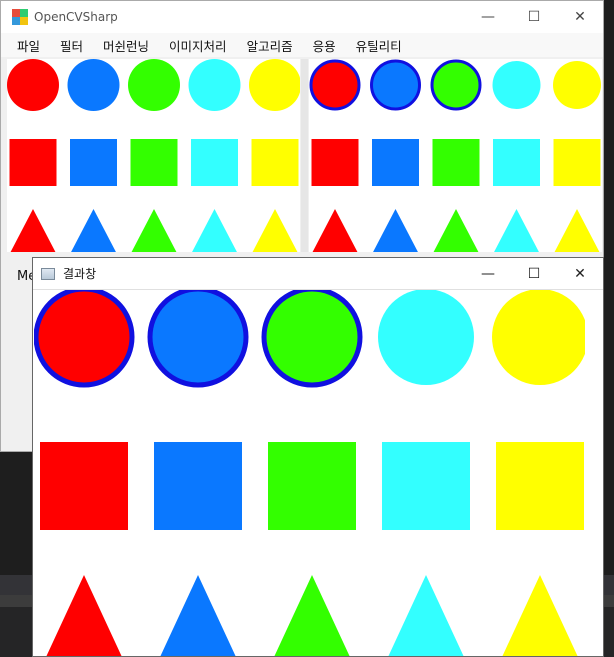 The image size is (614, 657). What do you see at coordinates (126, 45) in the screenshot?
I see `menu-machine-learning: 머쉰런닝` at bounding box center [126, 45].